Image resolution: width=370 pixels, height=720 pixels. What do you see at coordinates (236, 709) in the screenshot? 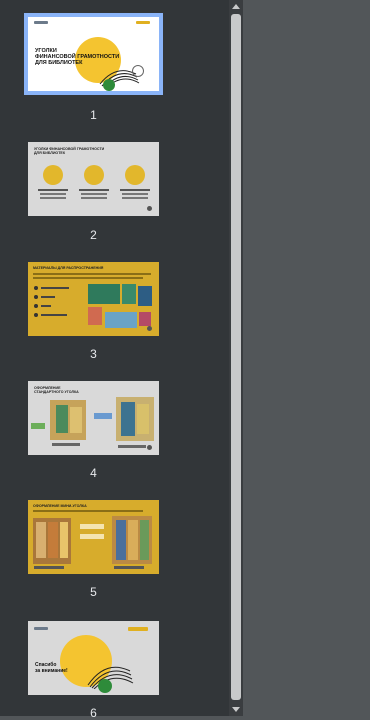
I see `scroll-down-arrow-icon` at bounding box center [236, 709].